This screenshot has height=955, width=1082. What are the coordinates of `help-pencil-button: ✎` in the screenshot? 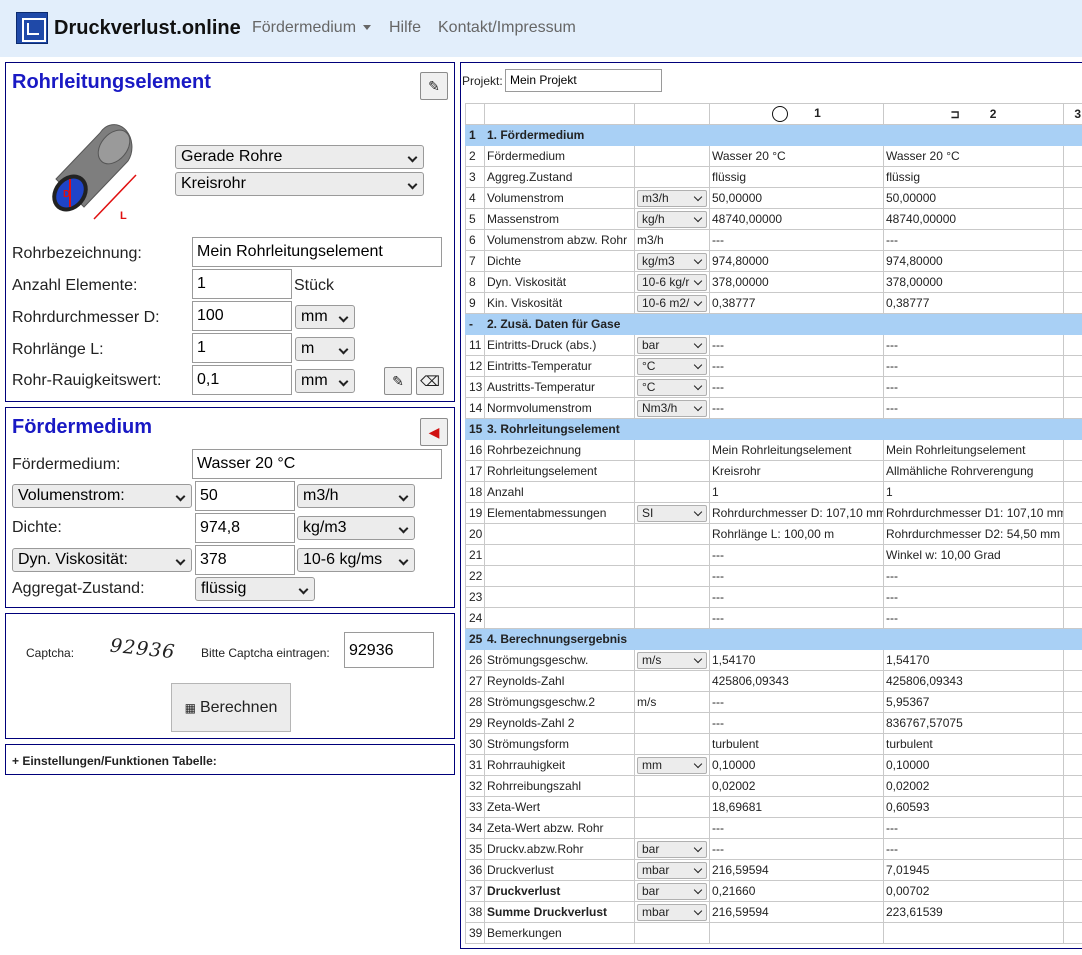 It's located at (434, 86).